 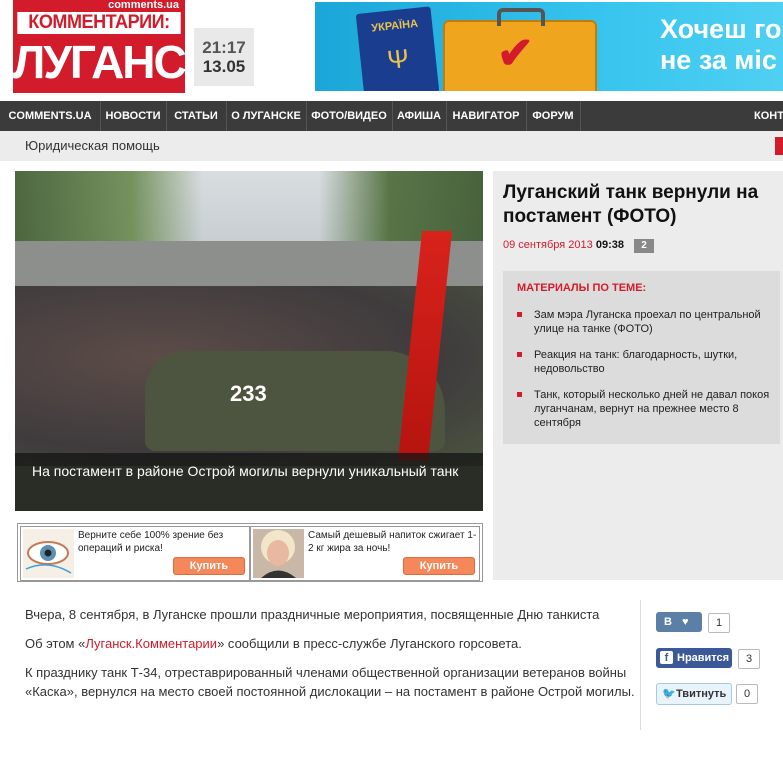 What do you see at coordinates (394, 26) in the screenshot?
I see `passport-text: УКРАЇНА` at bounding box center [394, 26].